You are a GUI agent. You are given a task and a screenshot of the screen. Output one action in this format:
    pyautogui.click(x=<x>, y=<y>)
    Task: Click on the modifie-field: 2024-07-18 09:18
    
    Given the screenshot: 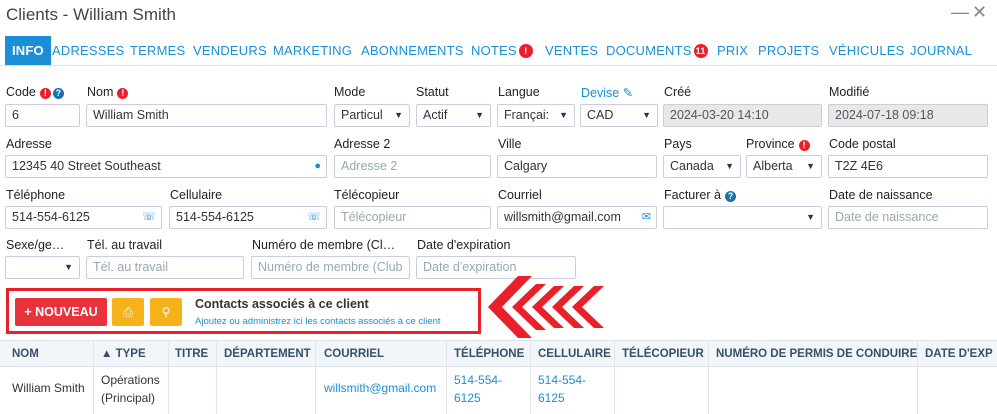 What is the action you would take?
    pyautogui.click(x=908, y=115)
    